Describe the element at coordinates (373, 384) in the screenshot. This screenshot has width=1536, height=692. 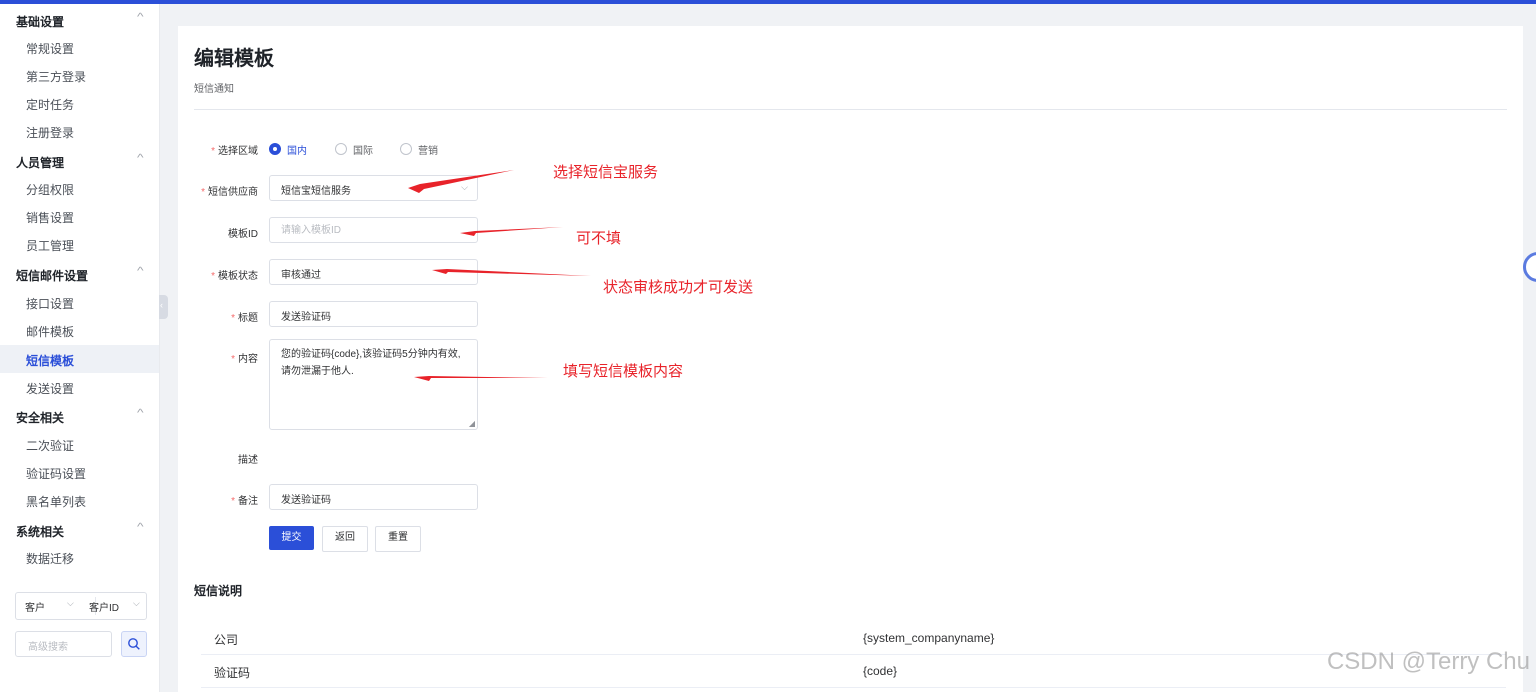
I see `content-textarea: 您的验证码{code},该验证码5分钟内有效,请勿泄漏于他人. ◢` at that location.